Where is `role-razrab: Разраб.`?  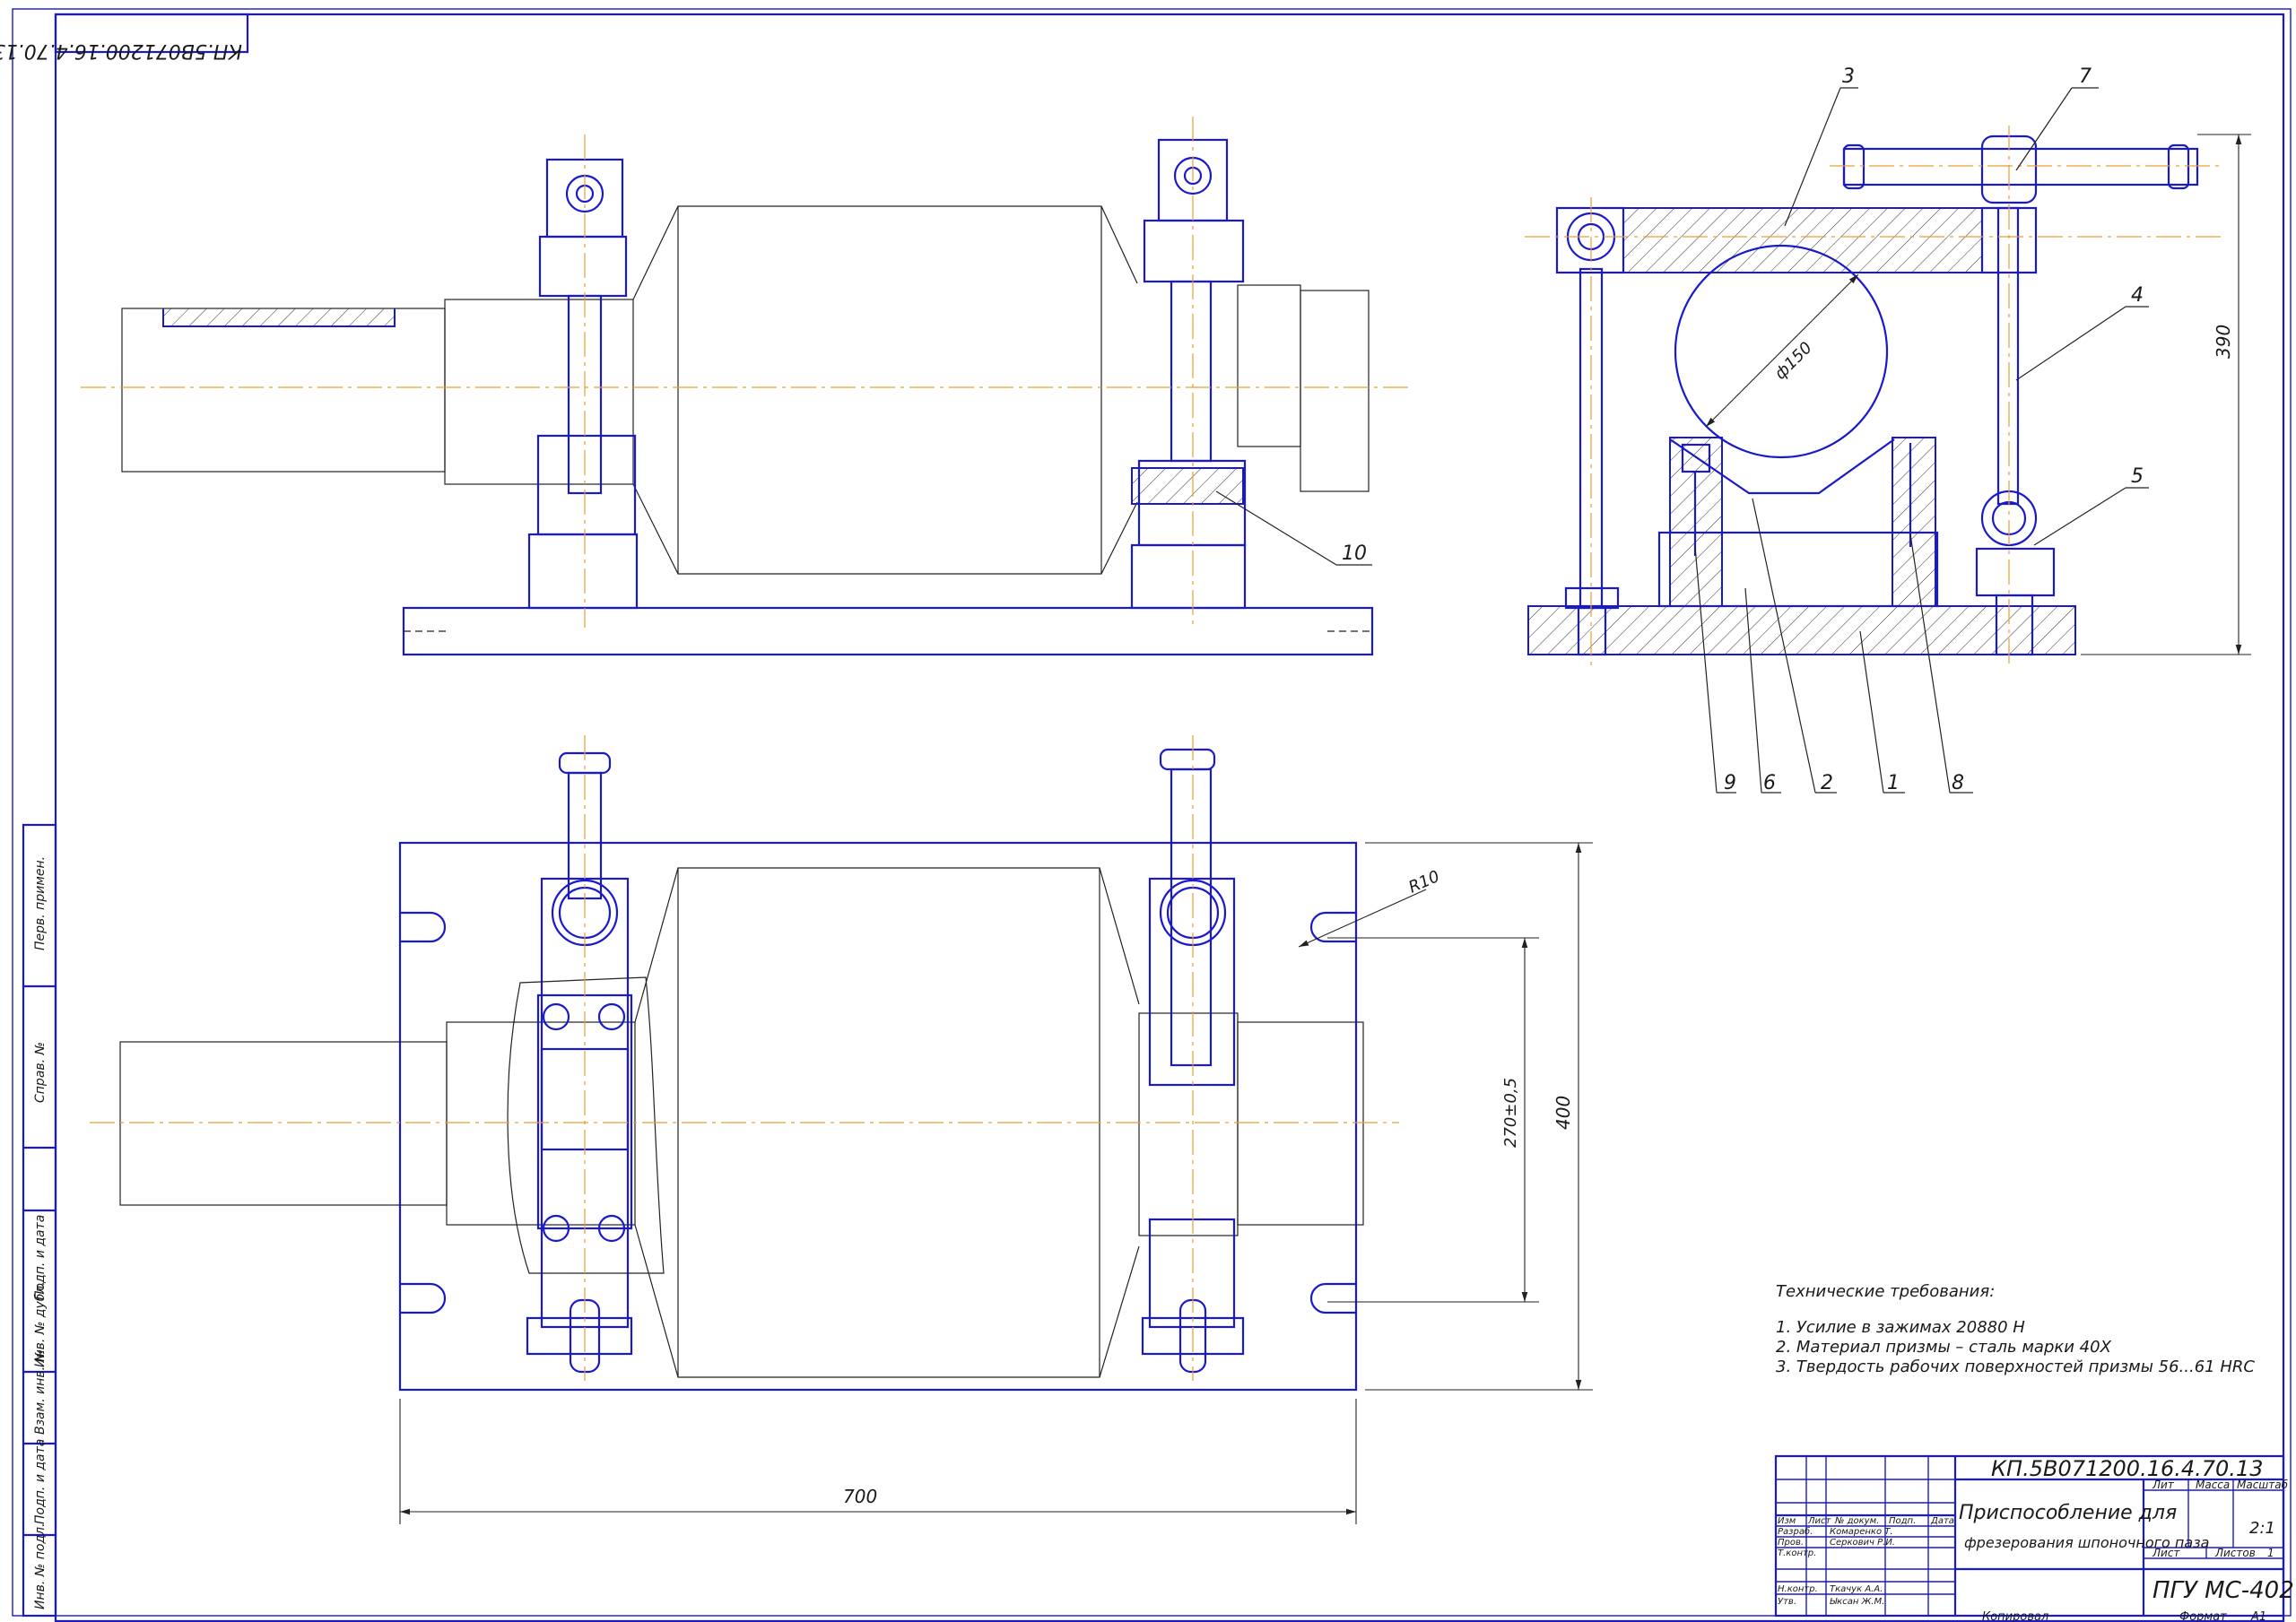
role-razrab: Разраб. is located at coordinates (1795, 1531).